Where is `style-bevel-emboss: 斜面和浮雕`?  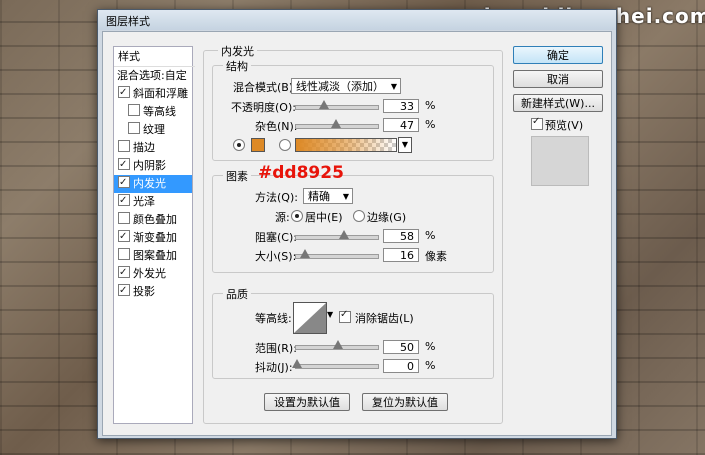
style-bevel-emboss: 斜面和浮雕 is located at coordinates (153, 93).